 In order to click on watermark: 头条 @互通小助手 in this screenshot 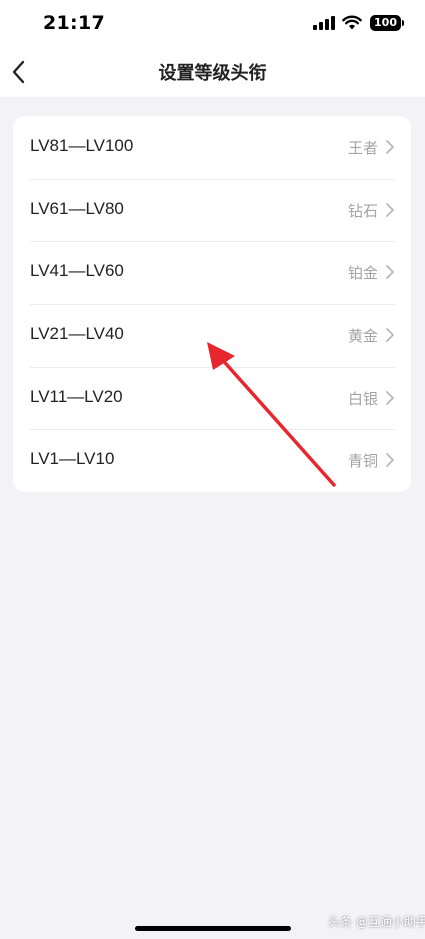, I will do `click(376, 922)`.